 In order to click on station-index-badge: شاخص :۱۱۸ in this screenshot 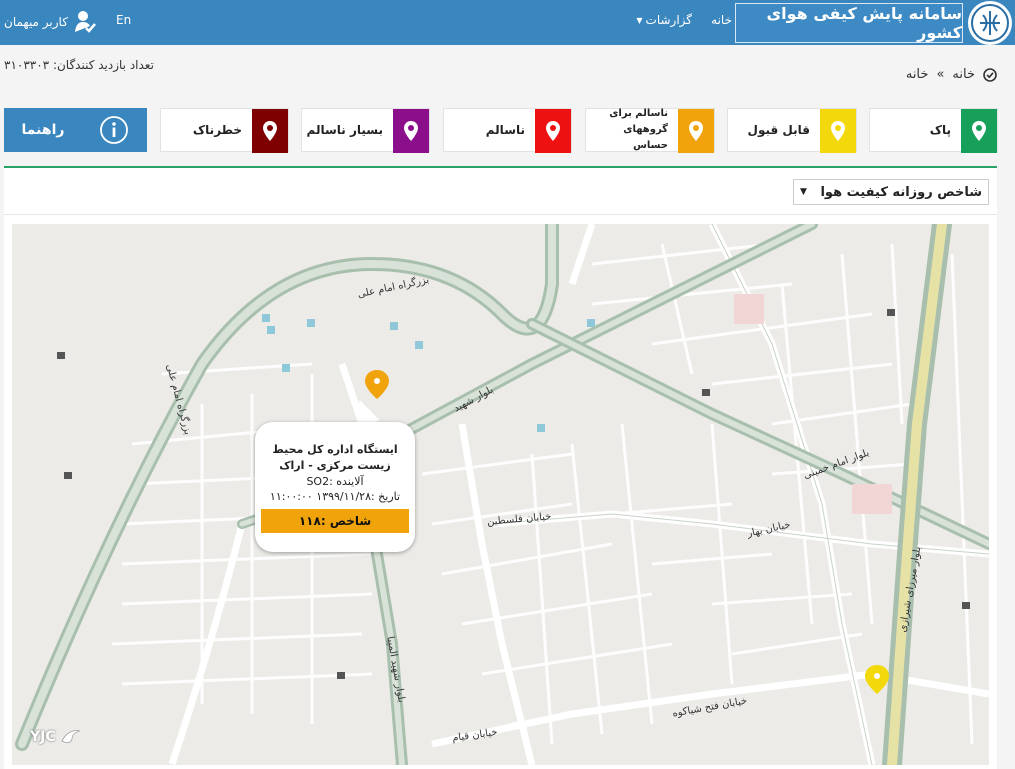, I will do `click(335, 521)`.